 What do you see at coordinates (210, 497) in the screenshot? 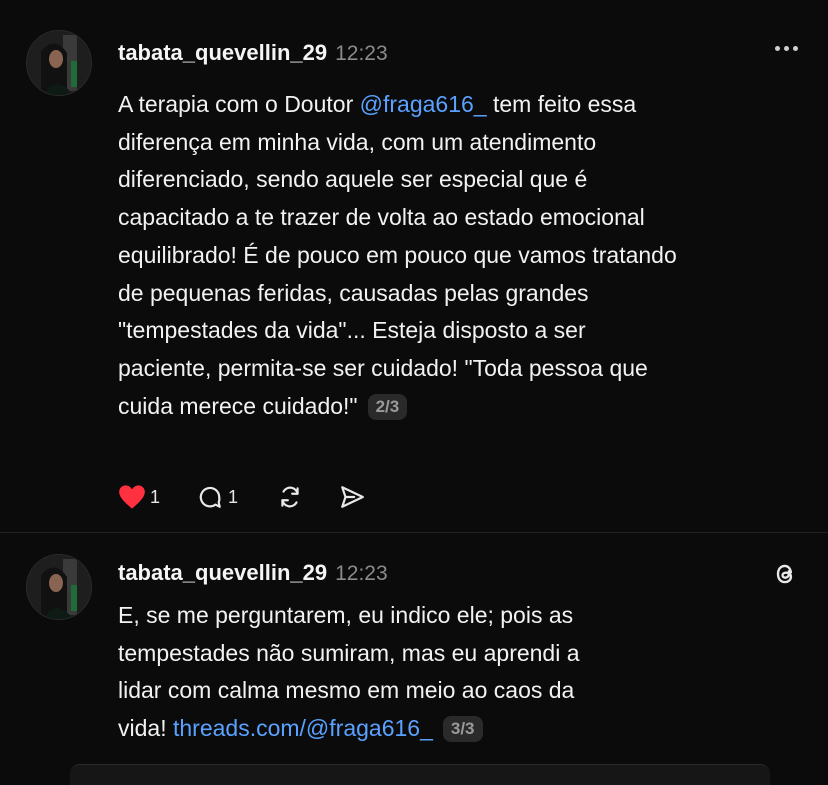
I see `comment-icon` at bounding box center [210, 497].